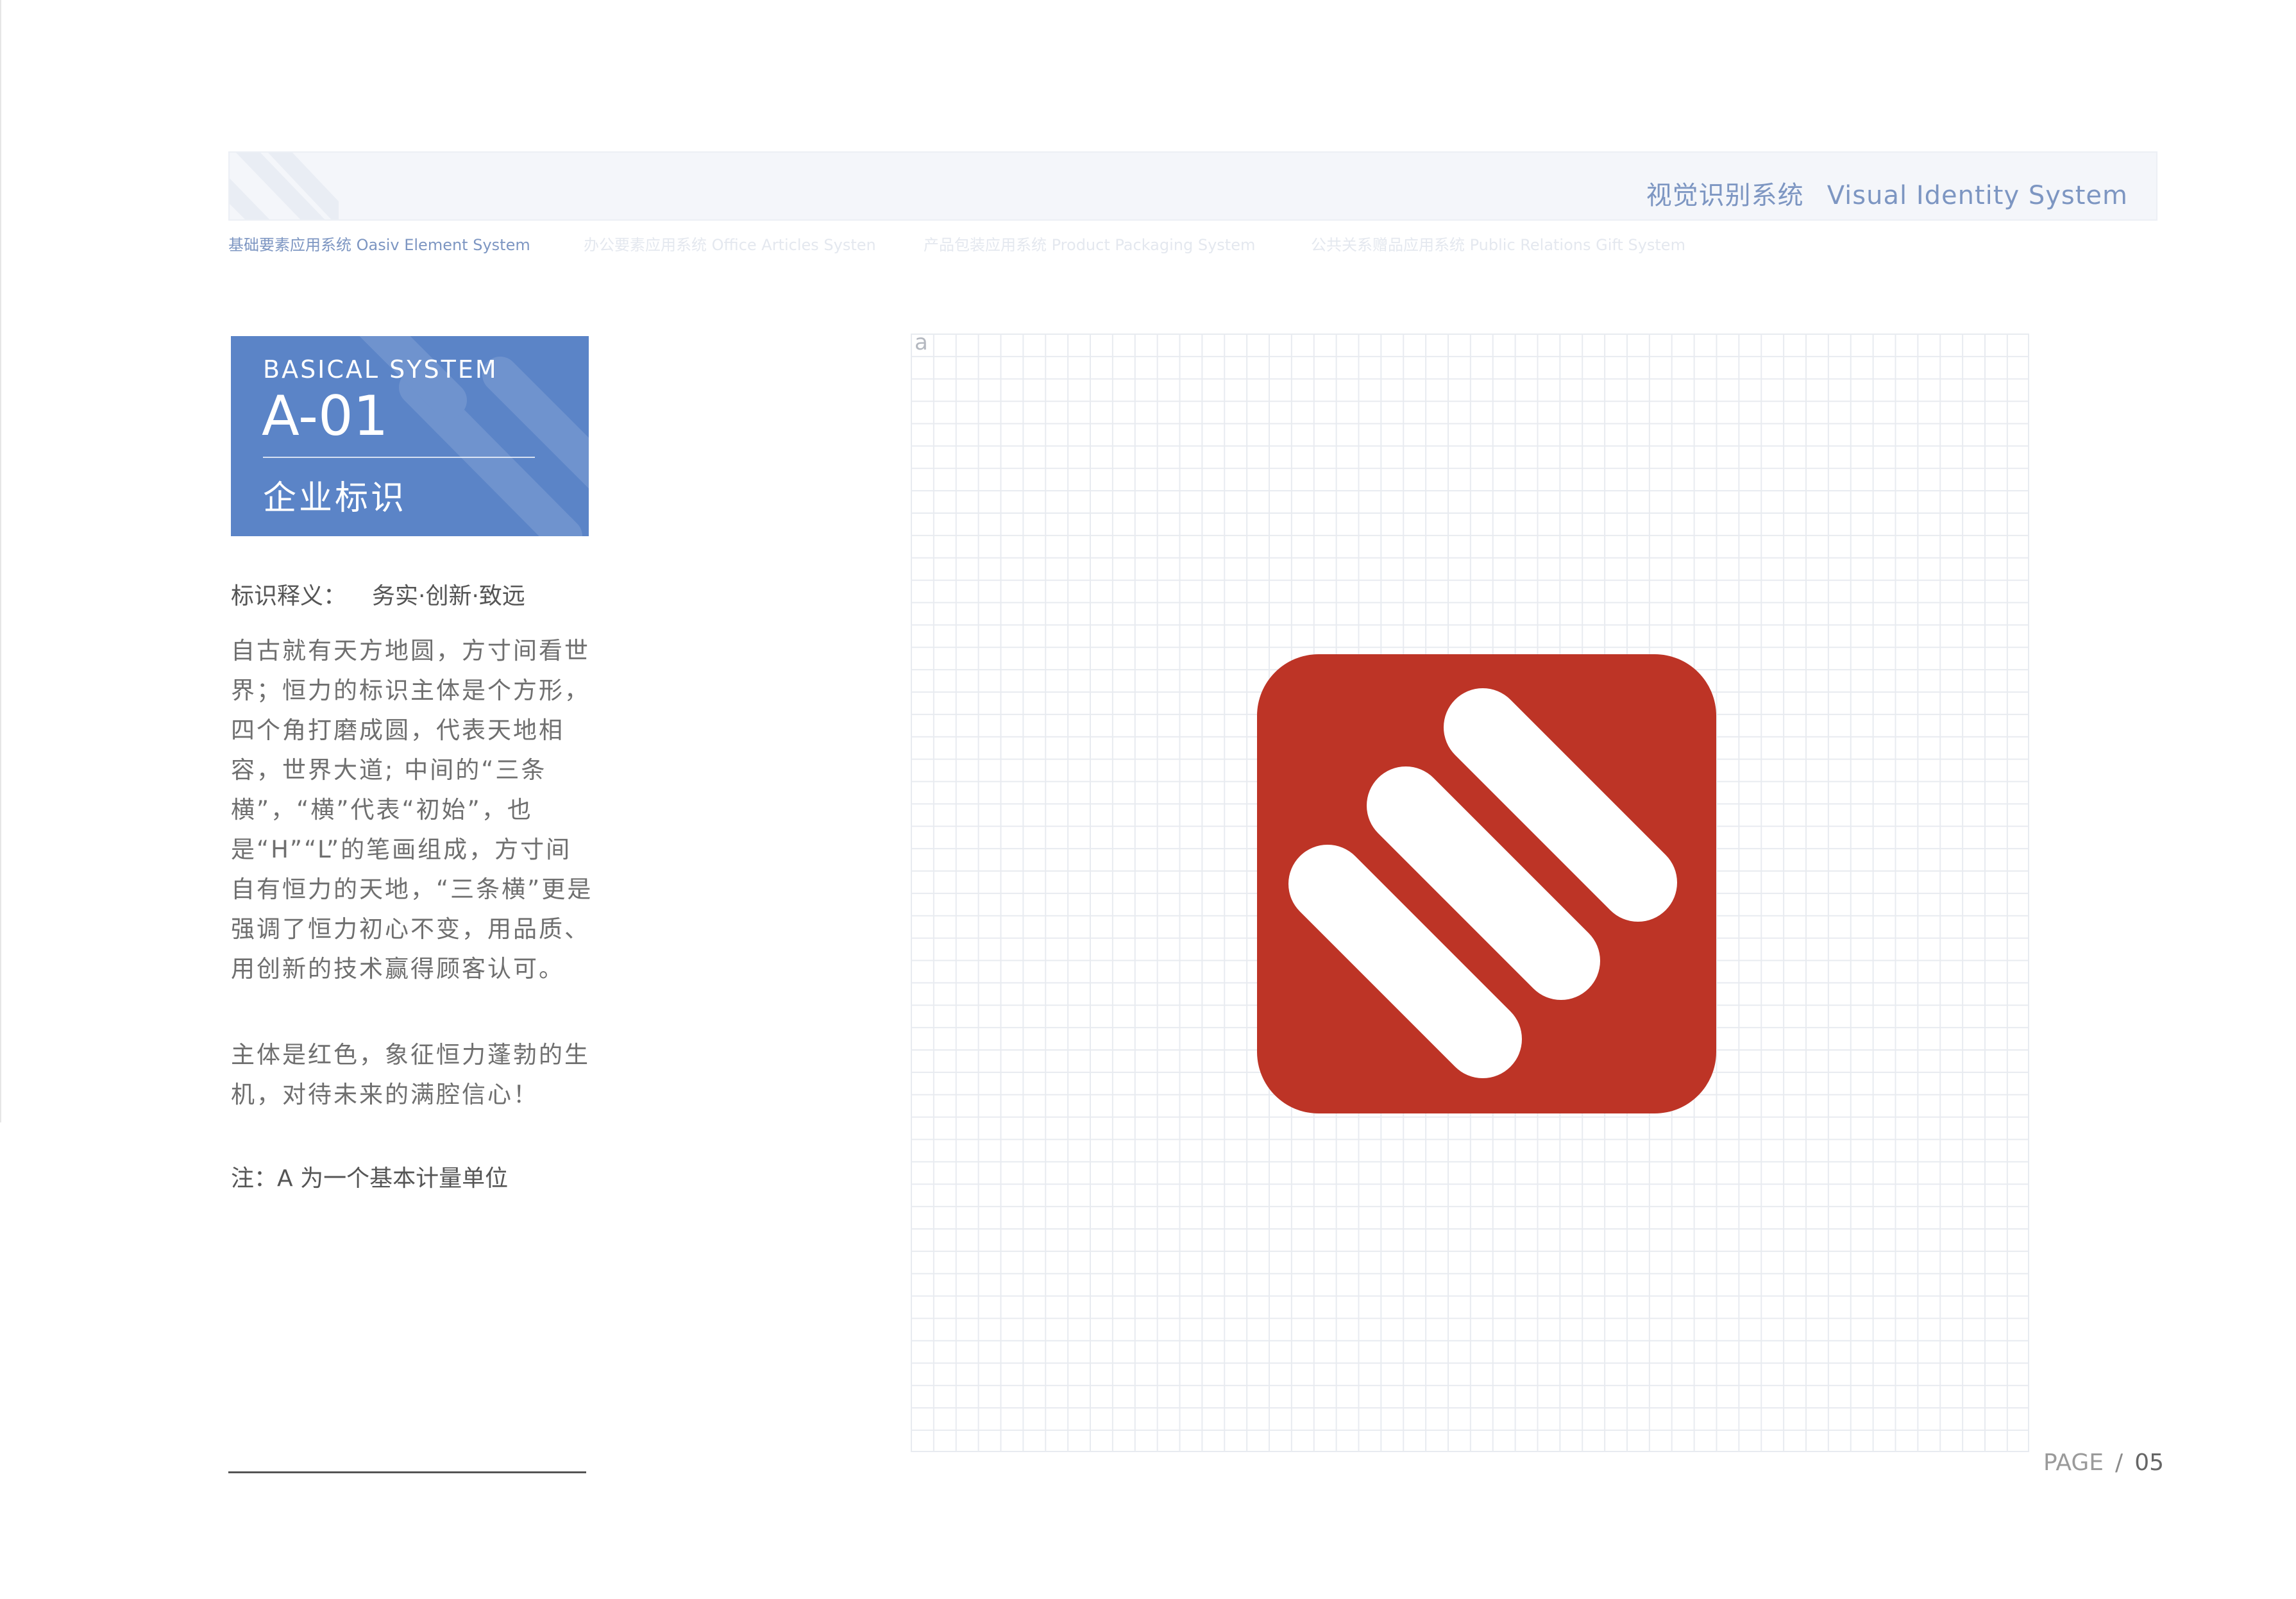 This screenshot has height=1599, width=2296. What do you see at coordinates (399, 458) in the screenshot?
I see `card-divider` at bounding box center [399, 458].